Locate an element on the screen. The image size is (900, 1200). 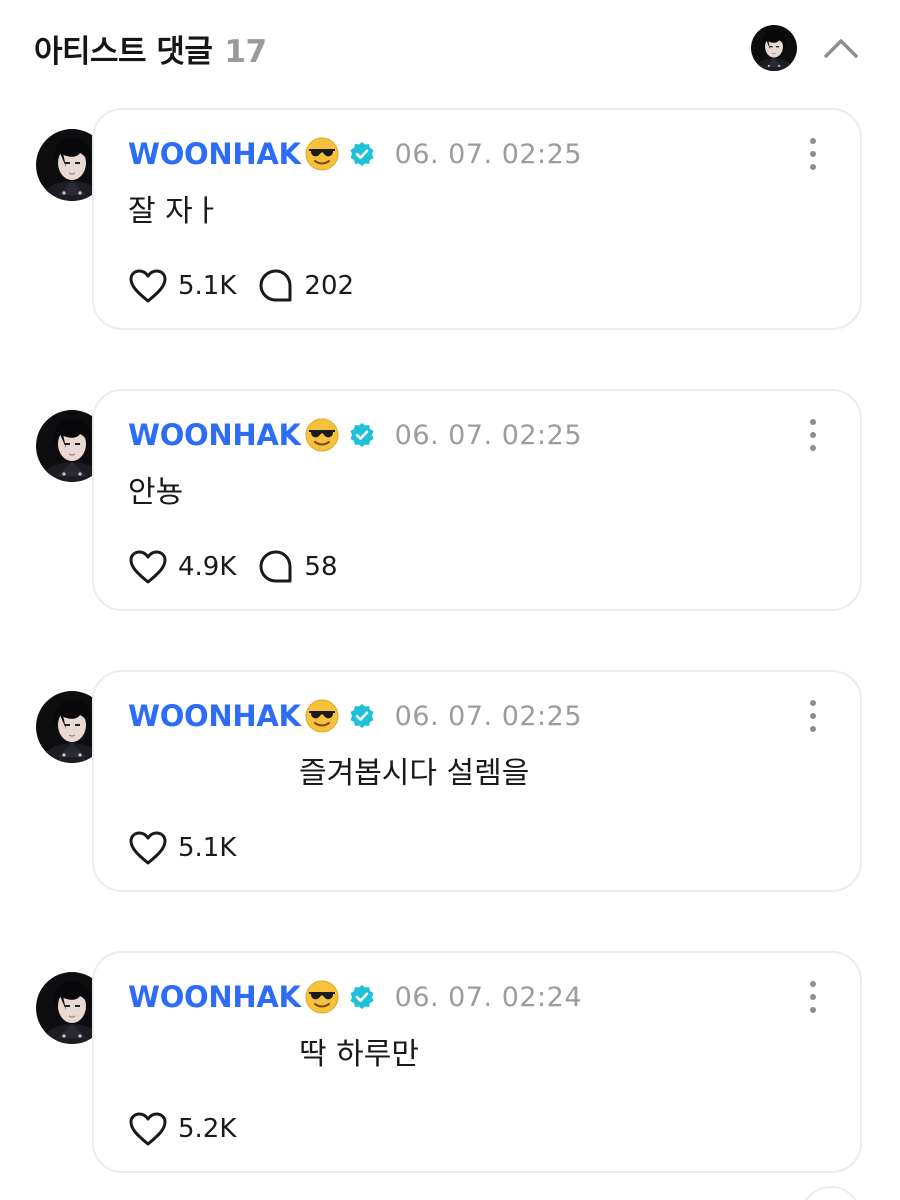
like-button: 5.2K is located at coordinates (182, 1129).